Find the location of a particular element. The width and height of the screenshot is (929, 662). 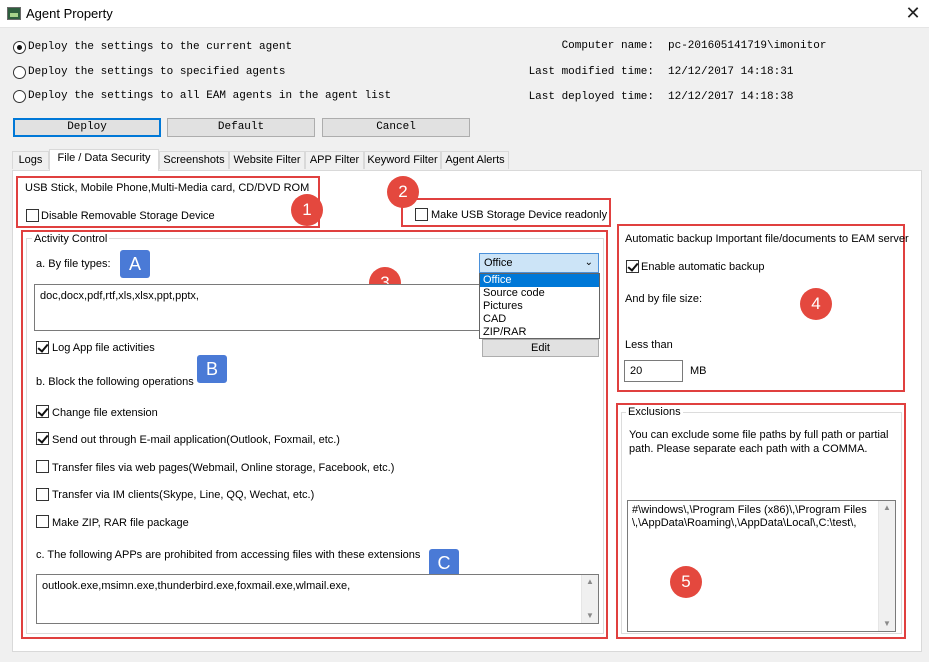

last-modified-label: Last modified time: is located at coordinates (591, 72).